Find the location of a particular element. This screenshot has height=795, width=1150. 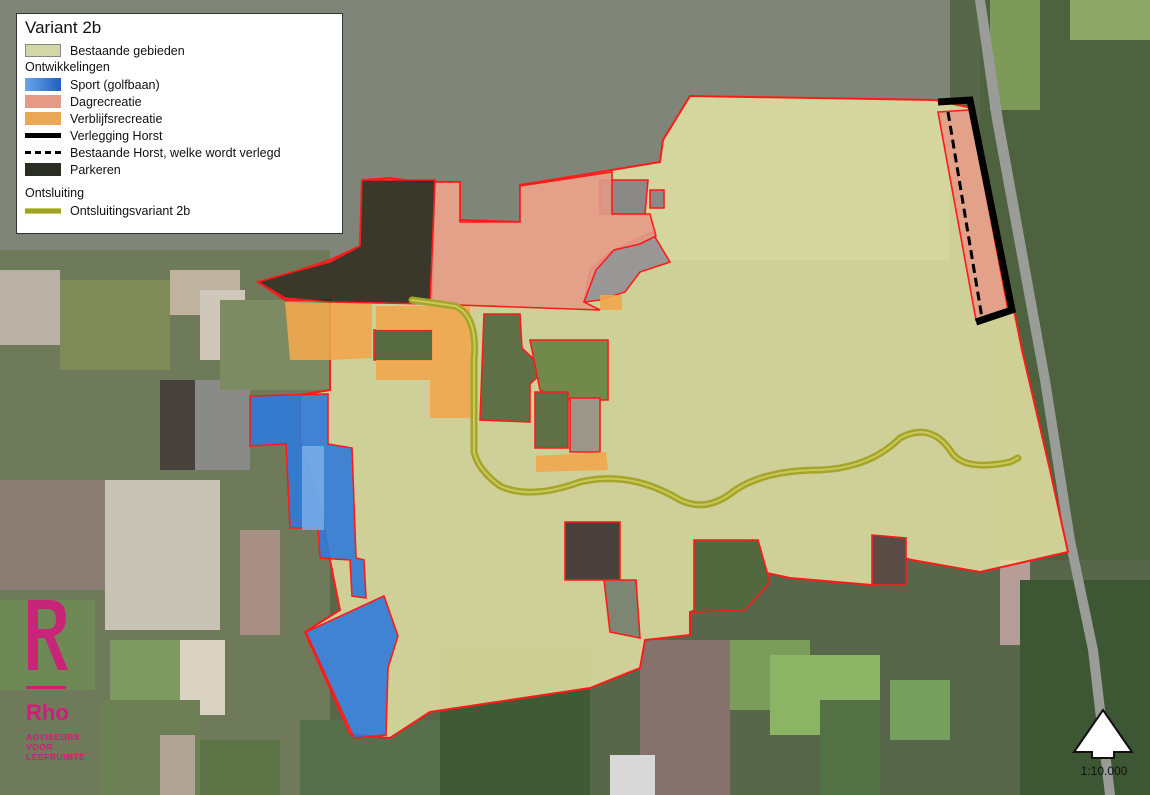

legend-title: Variant 2b is located at coordinates (63, 27).